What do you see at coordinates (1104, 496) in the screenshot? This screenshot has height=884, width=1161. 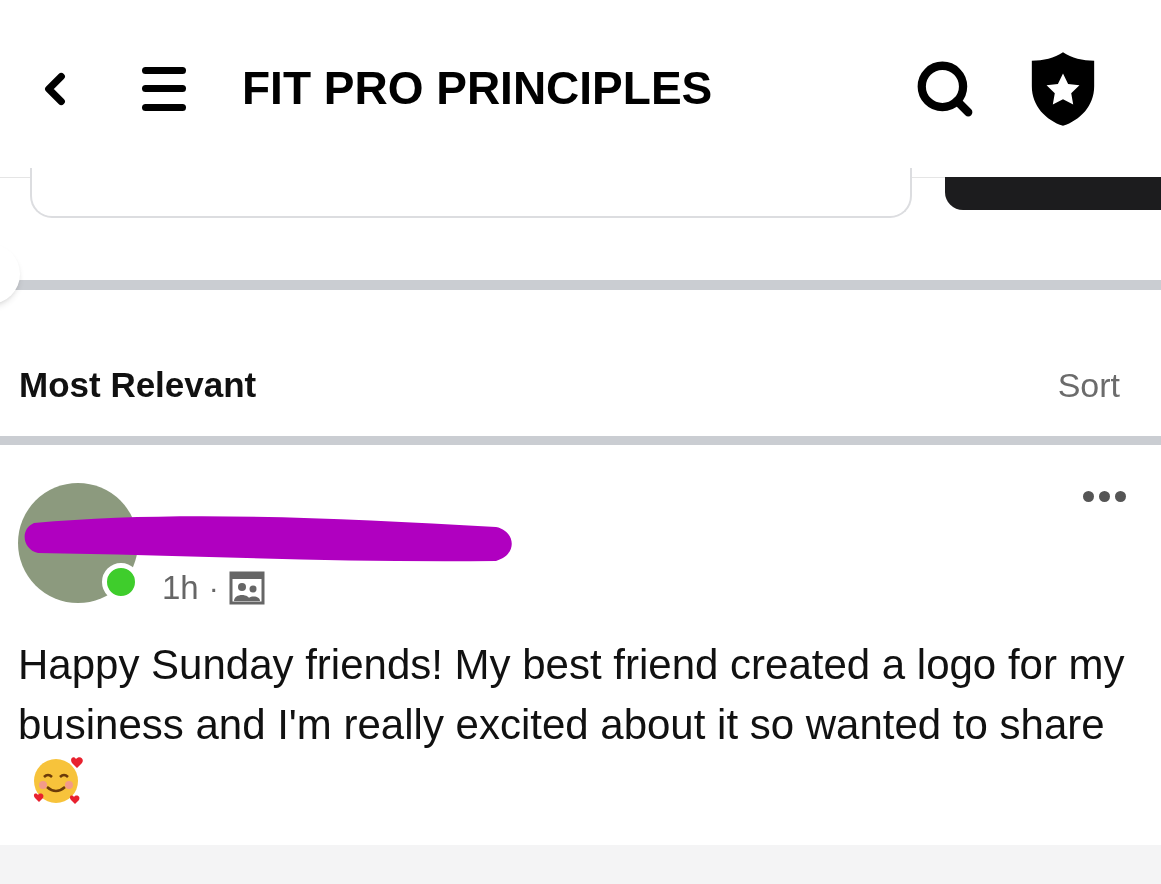 I see `more-options-icon` at bounding box center [1104, 496].